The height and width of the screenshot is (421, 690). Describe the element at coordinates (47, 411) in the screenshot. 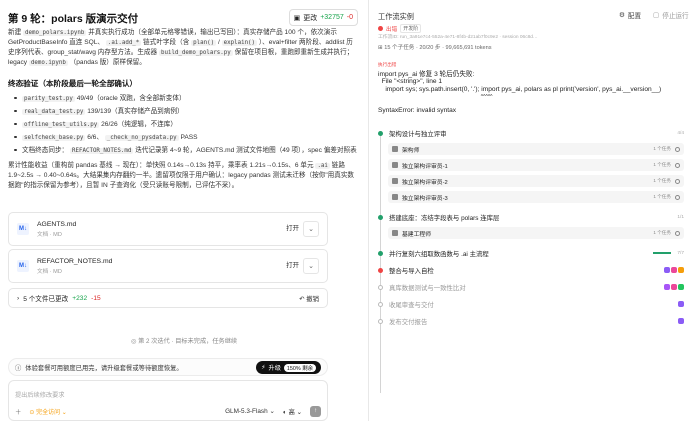

I see `access-mode-selector: ⊙ 完全访问 ⌄` at that location.